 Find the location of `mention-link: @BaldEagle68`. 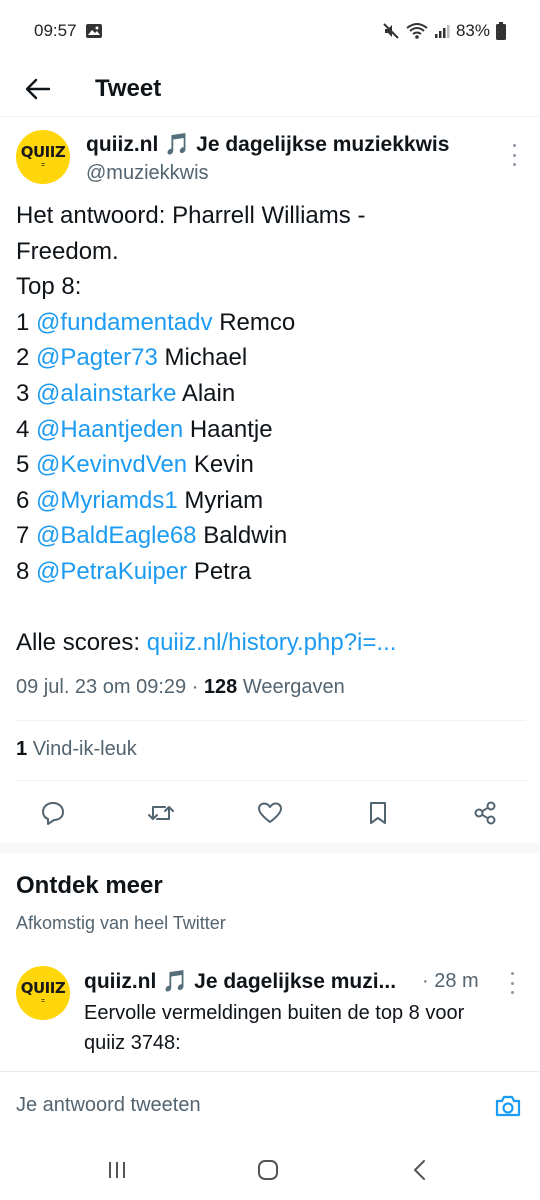

mention-link: @BaldEagle68 is located at coordinates (116, 535).